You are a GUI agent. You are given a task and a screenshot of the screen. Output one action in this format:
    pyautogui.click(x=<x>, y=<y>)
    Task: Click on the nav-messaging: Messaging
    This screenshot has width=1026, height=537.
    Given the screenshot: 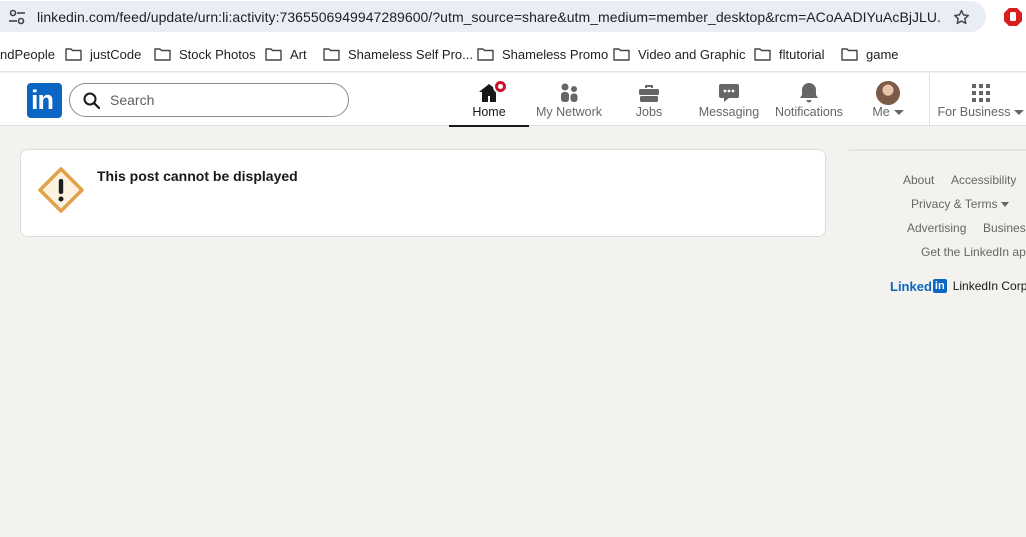 What is the action you would take?
    pyautogui.click(x=729, y=99)
    